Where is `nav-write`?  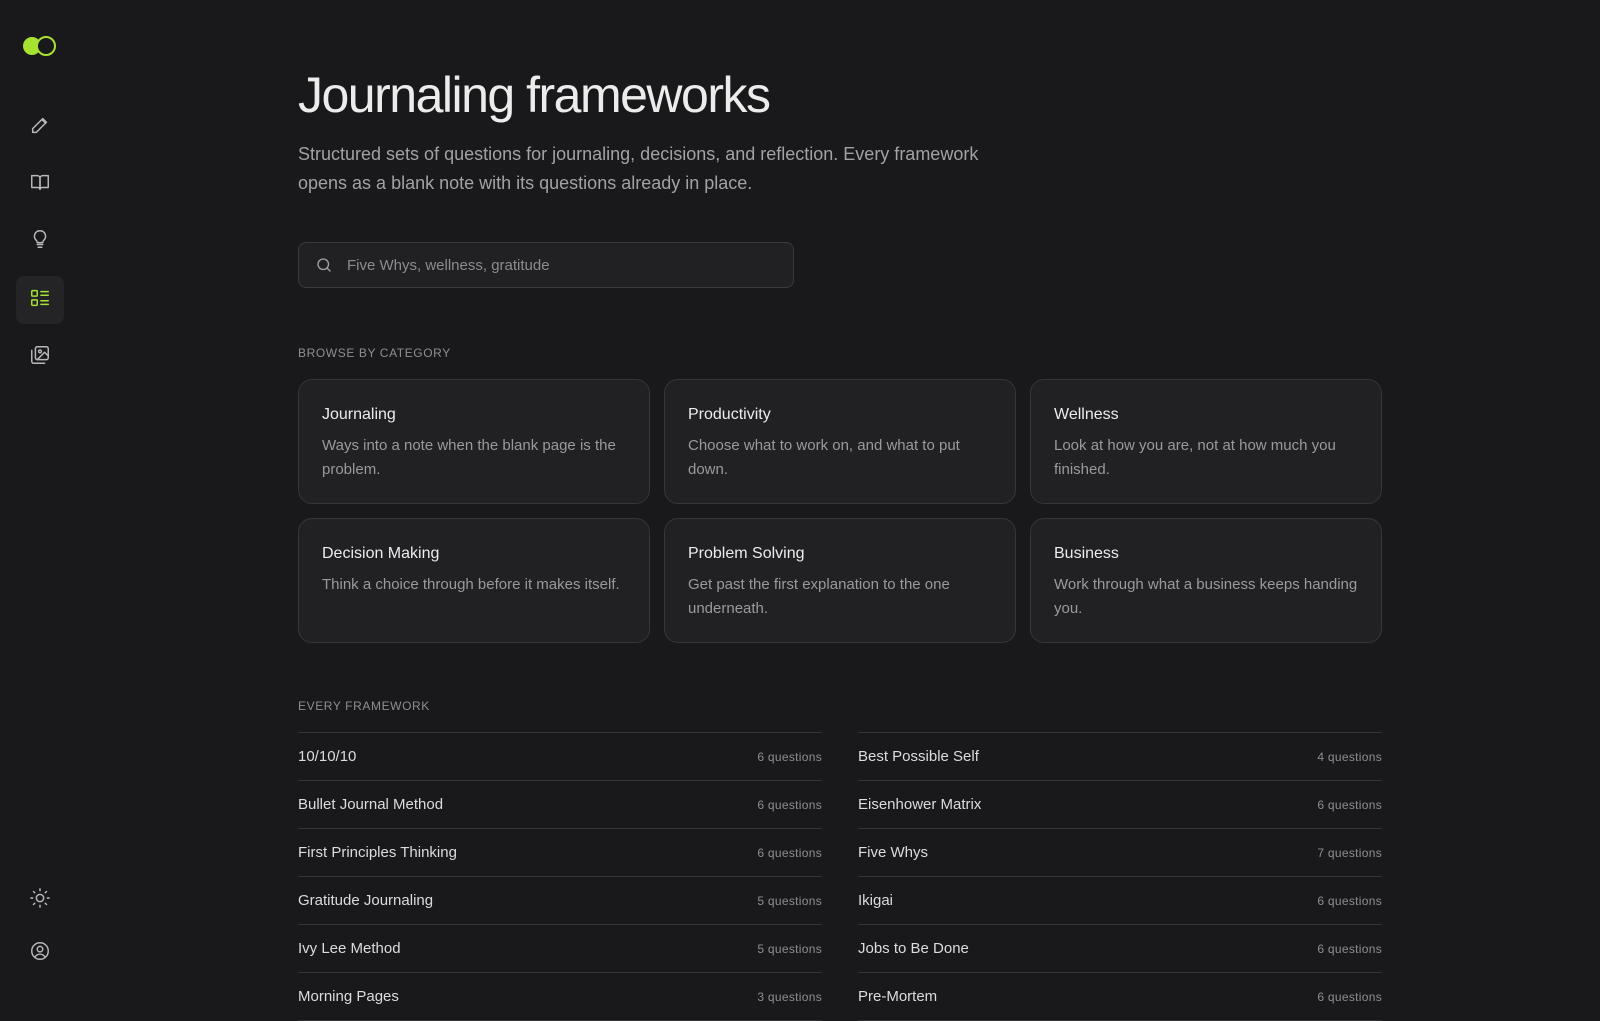 nav-write is located at coordinates (40, 127).